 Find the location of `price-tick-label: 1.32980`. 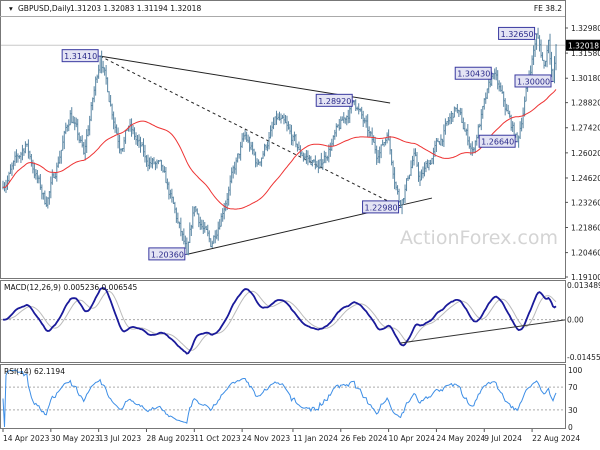

price-tick-label: 1.32980 is located at coordinates (585, 28).